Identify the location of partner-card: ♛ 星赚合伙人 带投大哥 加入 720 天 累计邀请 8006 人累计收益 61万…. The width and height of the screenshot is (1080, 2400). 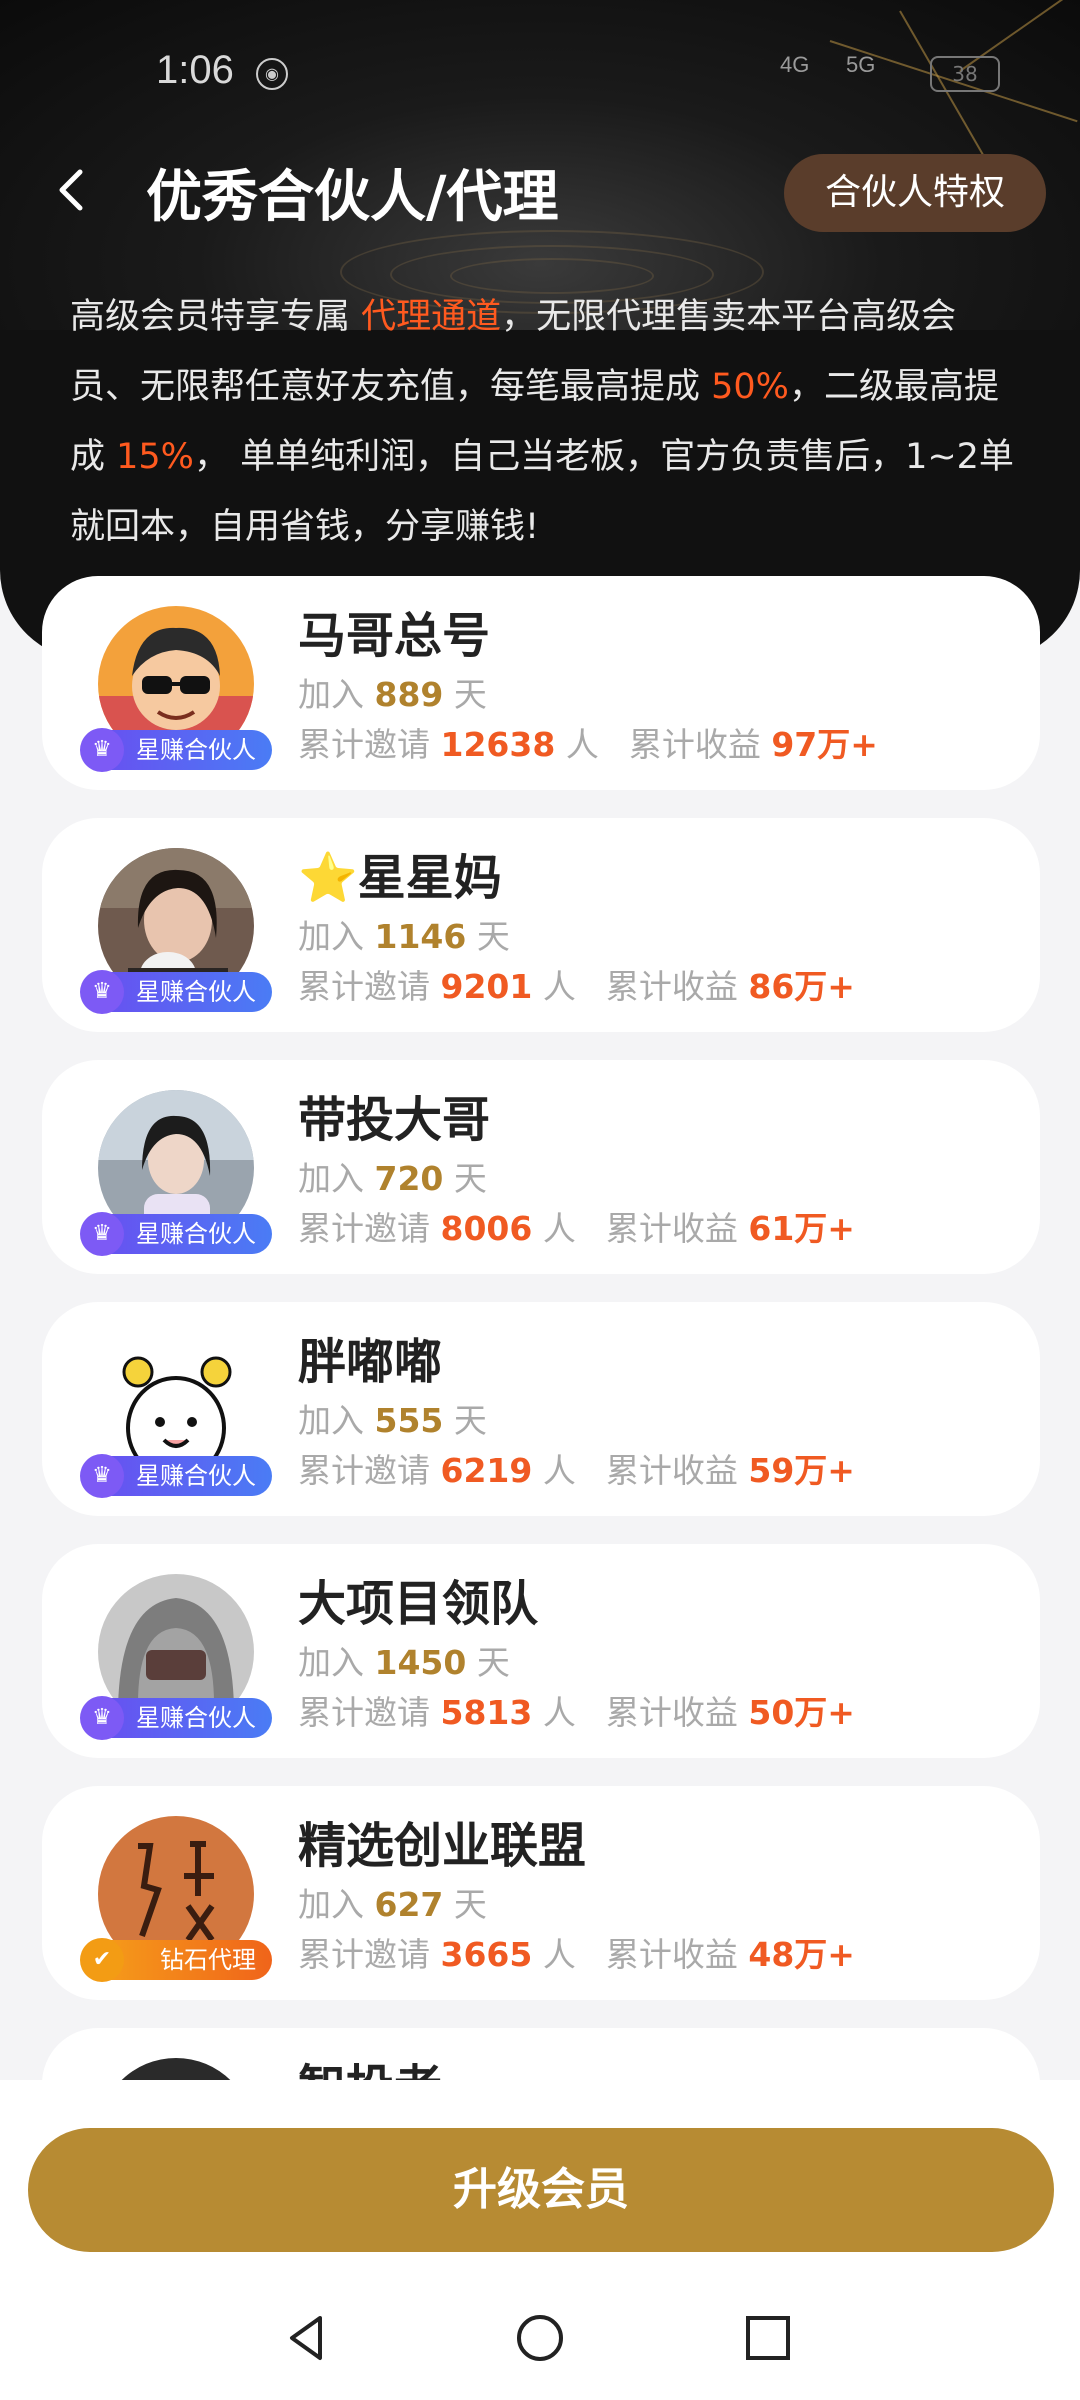
(541, 1167).